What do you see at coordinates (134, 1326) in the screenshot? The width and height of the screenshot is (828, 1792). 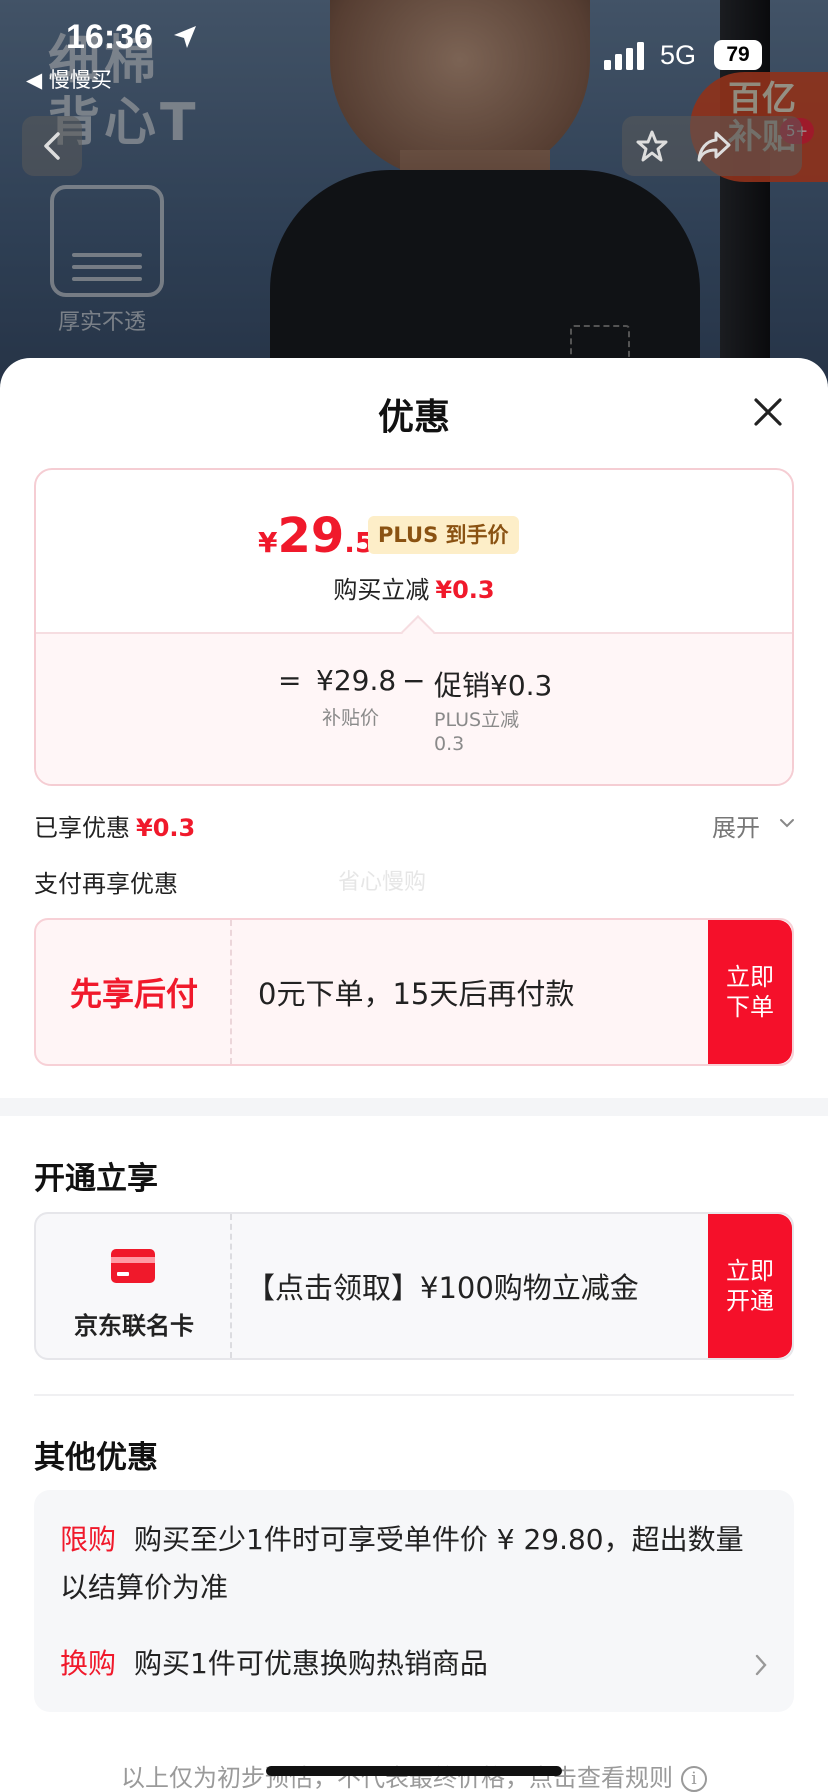 I see `card-name: 京东联名卡` at bounding box center [134, 1326].